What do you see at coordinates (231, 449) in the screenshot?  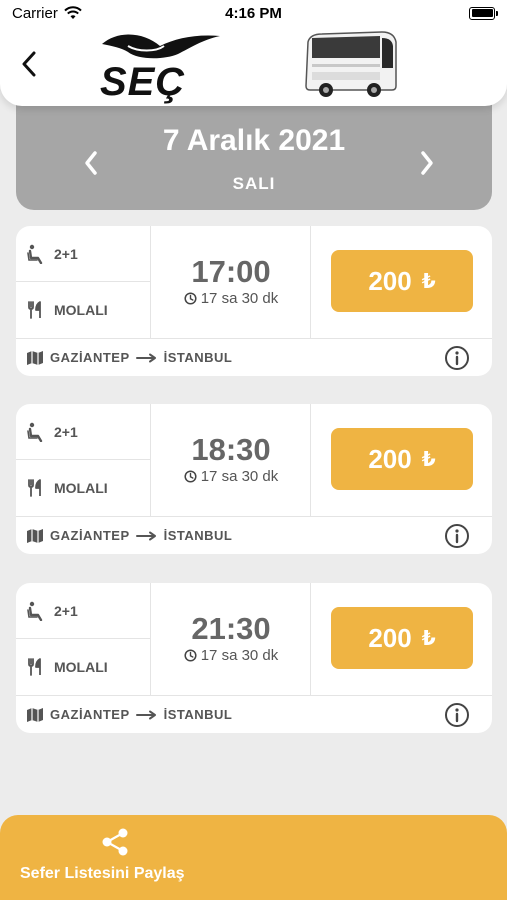 I see `departure-time: 18:30` at bounding box center [231, 449].